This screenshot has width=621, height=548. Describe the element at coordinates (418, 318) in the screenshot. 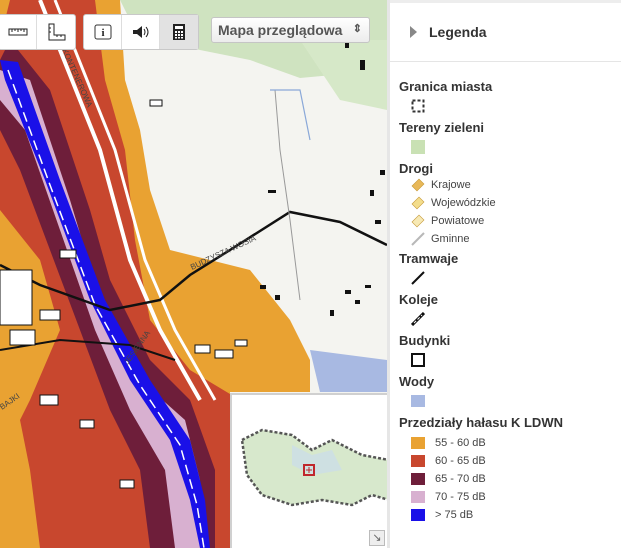

I see `rail-symbol-icon` at that location.